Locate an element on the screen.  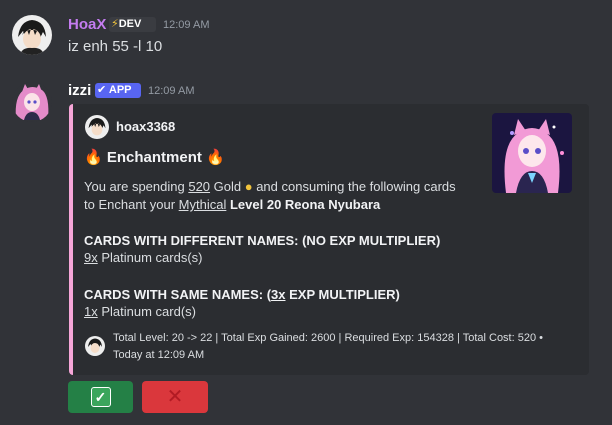
embed-author: hoax3368 is located at coordinates (145, 126).